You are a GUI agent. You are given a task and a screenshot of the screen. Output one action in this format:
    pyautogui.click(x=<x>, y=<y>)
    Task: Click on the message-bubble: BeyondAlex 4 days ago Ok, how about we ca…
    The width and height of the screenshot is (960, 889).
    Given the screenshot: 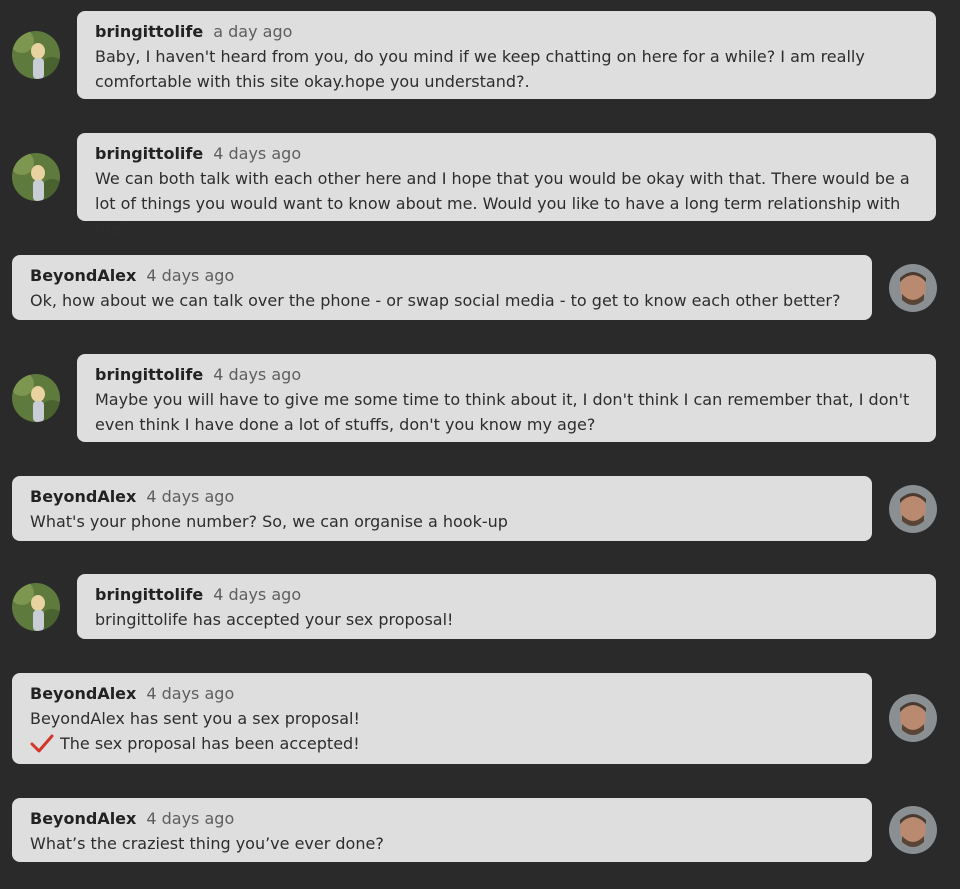 What is the action you would take?
    pyautogui.click(x=442, y=287)
    